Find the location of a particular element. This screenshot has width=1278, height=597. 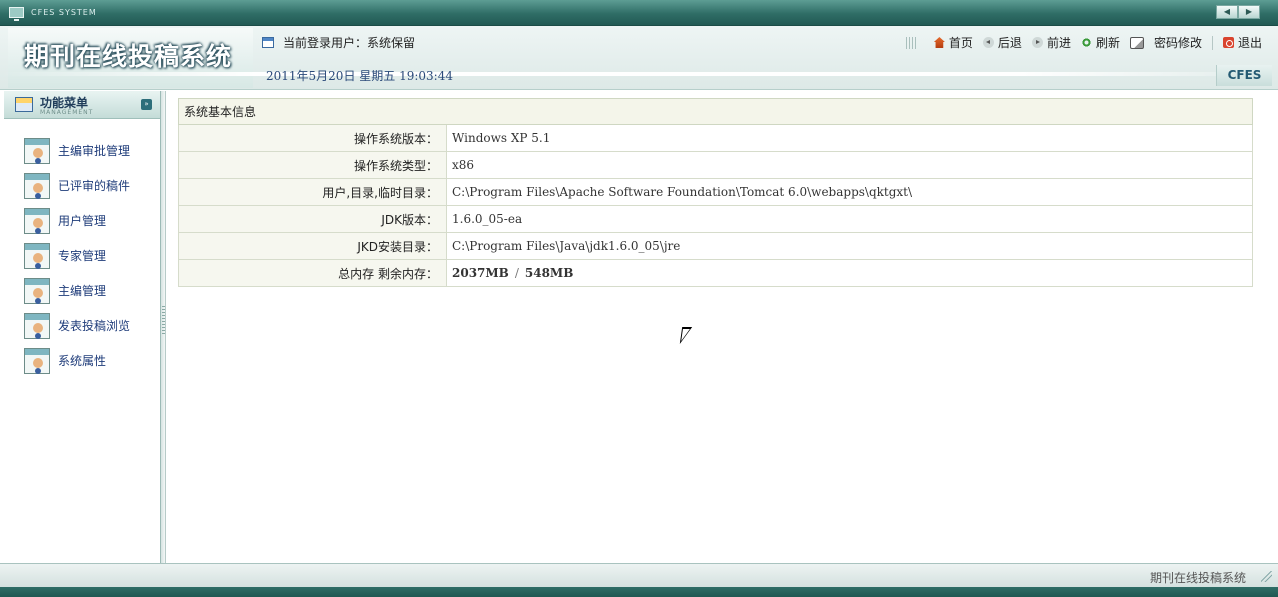

sidebar-subtitle: MANAGEMENT is located at coordinates (67, 112).